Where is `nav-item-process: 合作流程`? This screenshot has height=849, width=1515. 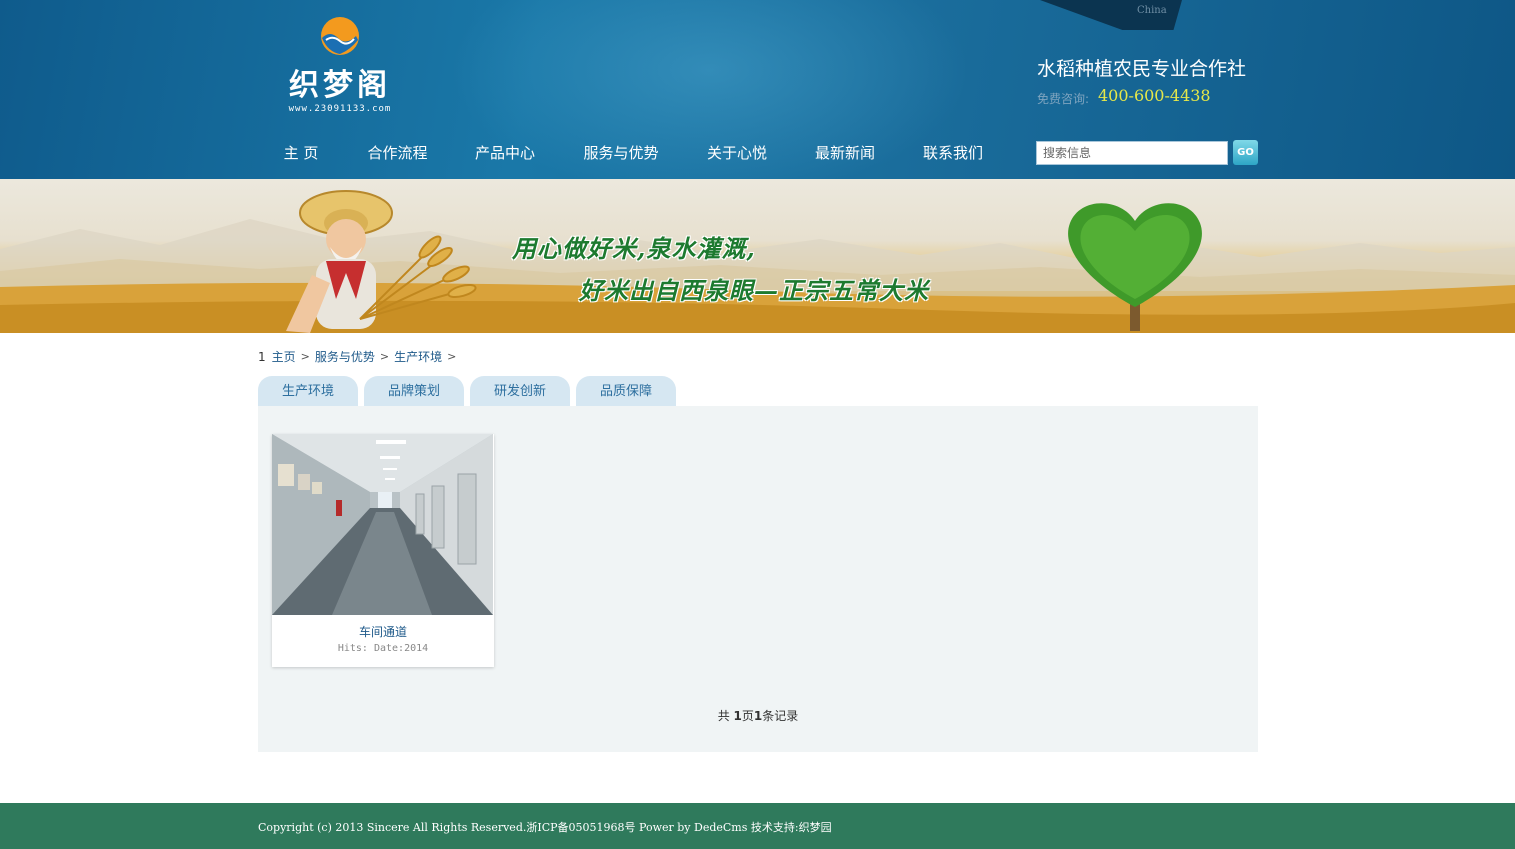 nav-item-process: 合作流程 is located at coordinates (397, 153).